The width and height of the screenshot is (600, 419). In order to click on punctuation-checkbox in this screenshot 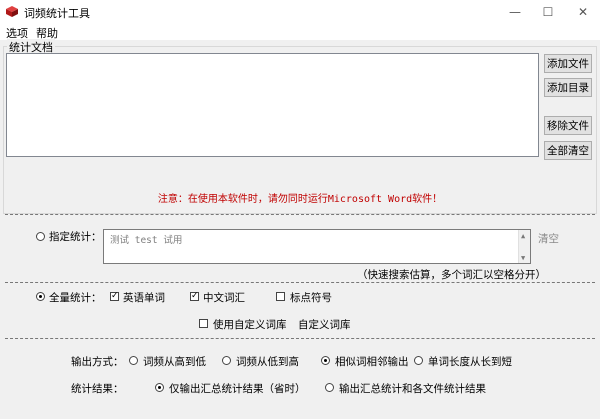, I will do `click(280, 296)`.